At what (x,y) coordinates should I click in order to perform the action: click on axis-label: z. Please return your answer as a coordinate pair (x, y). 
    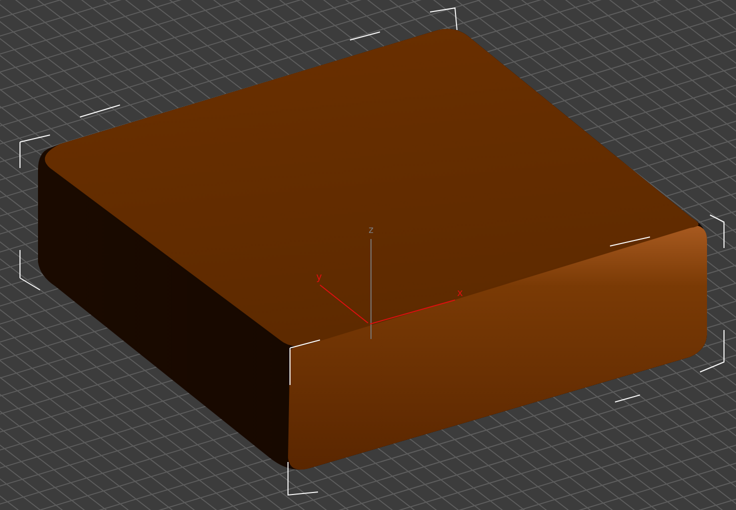
    Looking at the image, I should click on (371, 230).